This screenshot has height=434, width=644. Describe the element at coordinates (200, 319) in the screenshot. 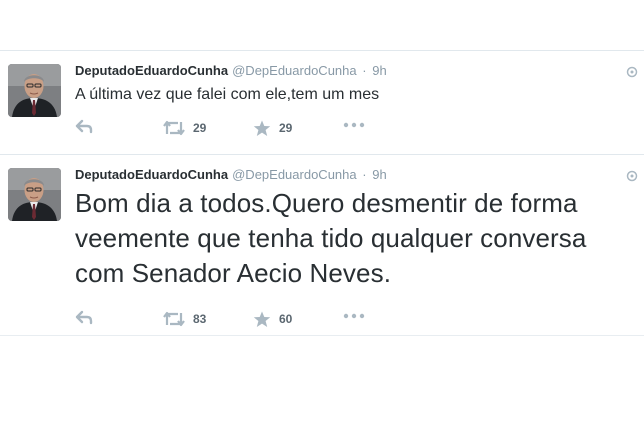

I see `retweet-count: 83` at that location.